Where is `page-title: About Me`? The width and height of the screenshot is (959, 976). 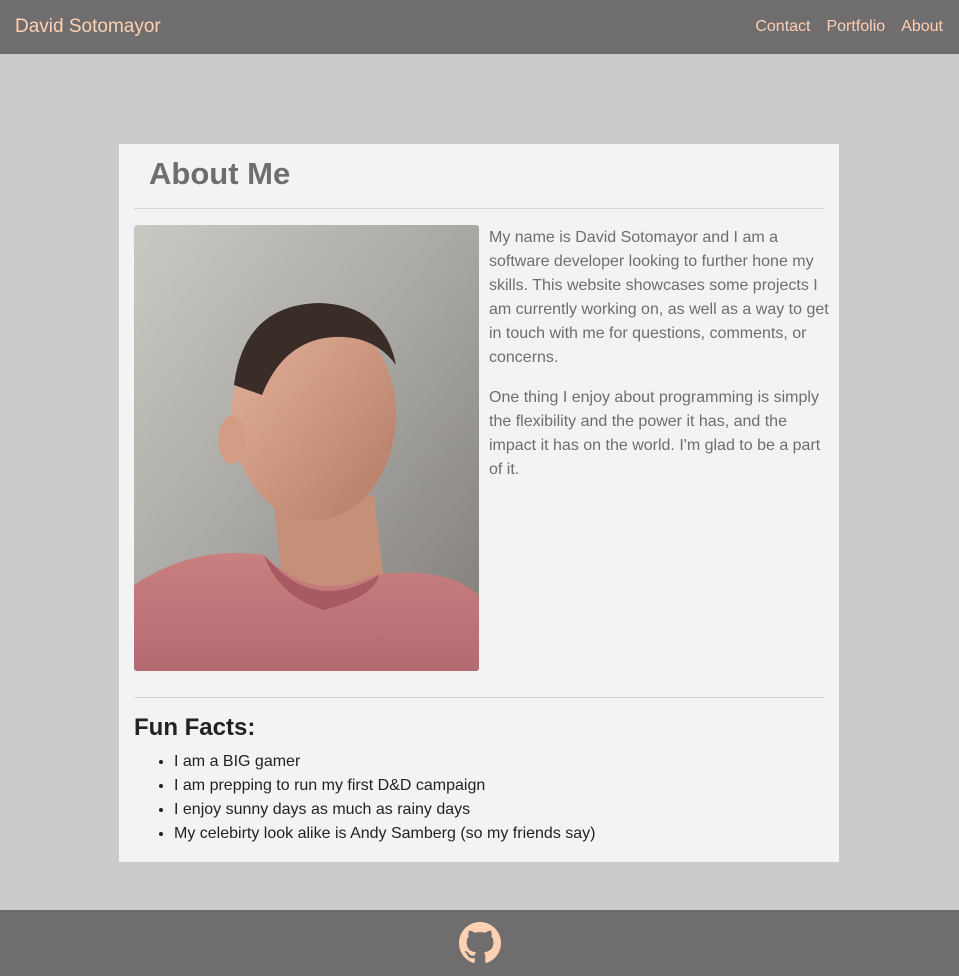
page-title: About Me is located at coordinates (220, 173).